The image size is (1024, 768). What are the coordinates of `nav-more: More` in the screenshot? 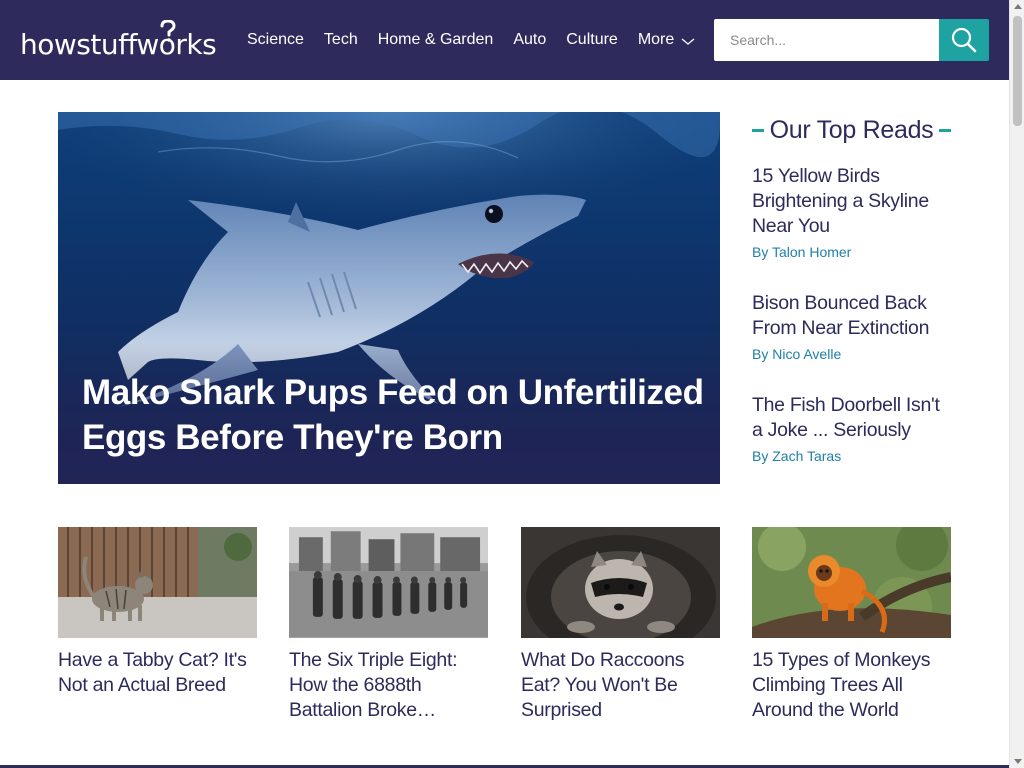 It's located at (666, 40).